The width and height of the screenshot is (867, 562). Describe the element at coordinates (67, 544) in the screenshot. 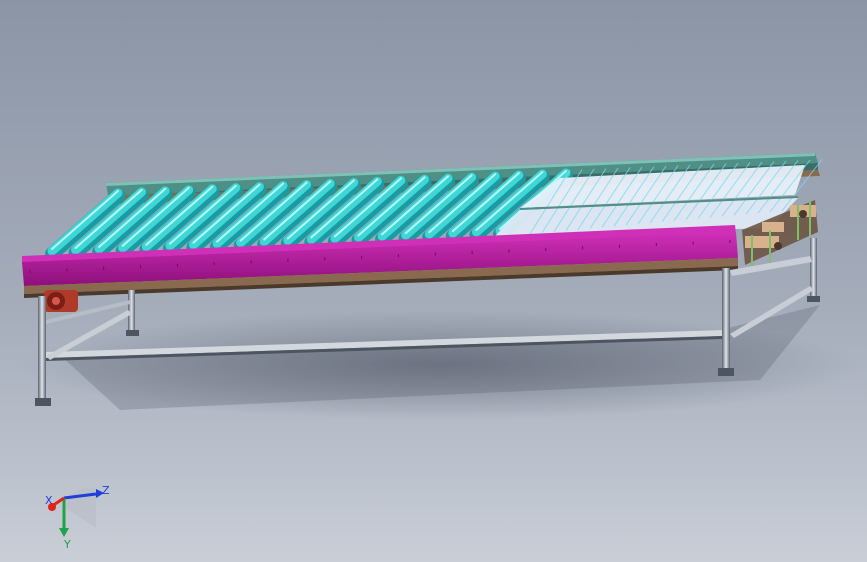

I see `y-axis-label: Y` at that location.